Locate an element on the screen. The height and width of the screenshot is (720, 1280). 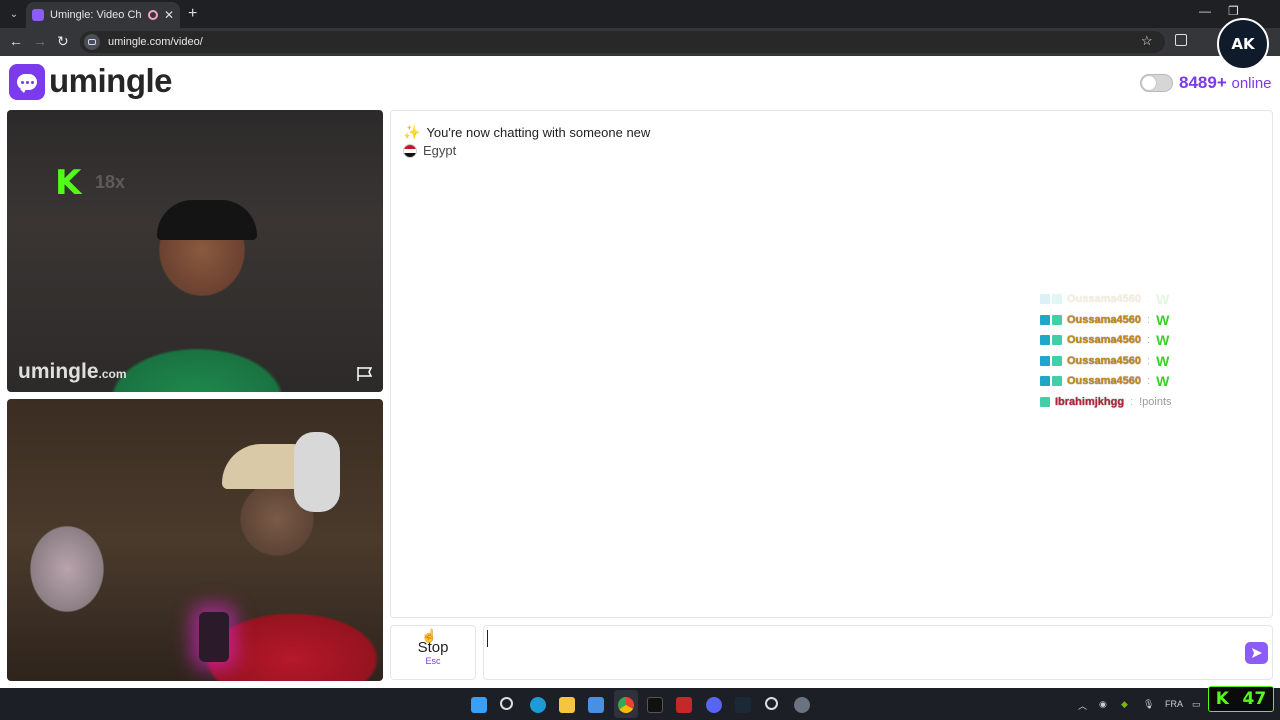
settings-gear-icon is located at coordinates (802, 705).